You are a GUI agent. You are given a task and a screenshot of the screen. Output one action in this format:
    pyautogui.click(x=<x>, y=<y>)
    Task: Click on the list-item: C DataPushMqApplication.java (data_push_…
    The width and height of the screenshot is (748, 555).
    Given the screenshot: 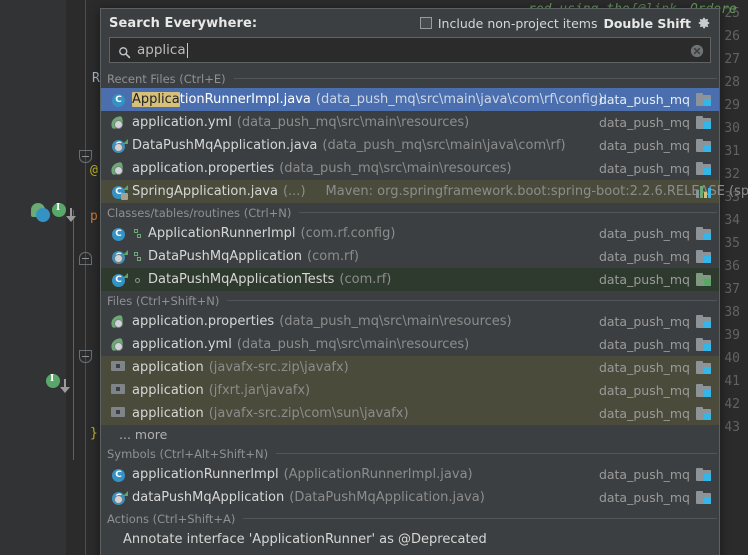 What is the action you would take?
    pyautogui.click(x=410, y=145)
    